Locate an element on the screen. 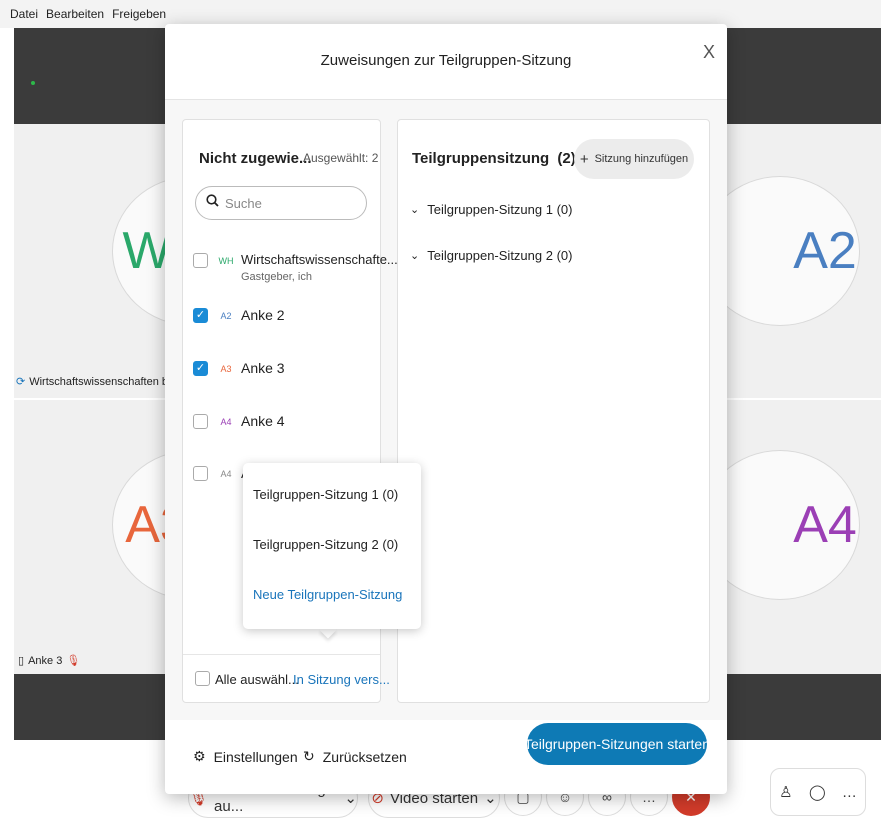  headset-icon: ⟳ is located at coordinates (21, 382).